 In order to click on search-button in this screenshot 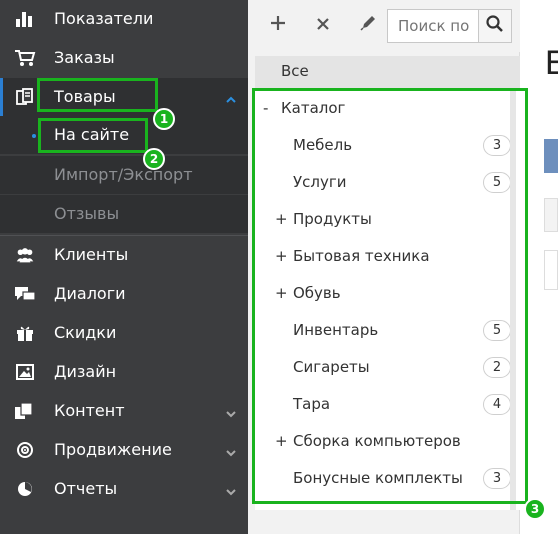, I will do `click(495, 26)`.